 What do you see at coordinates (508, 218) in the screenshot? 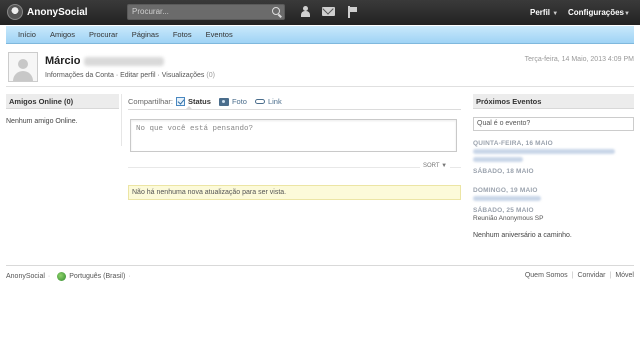
I see `event-name: Reunião Anonymous SP` at bounding box center [508, 218].